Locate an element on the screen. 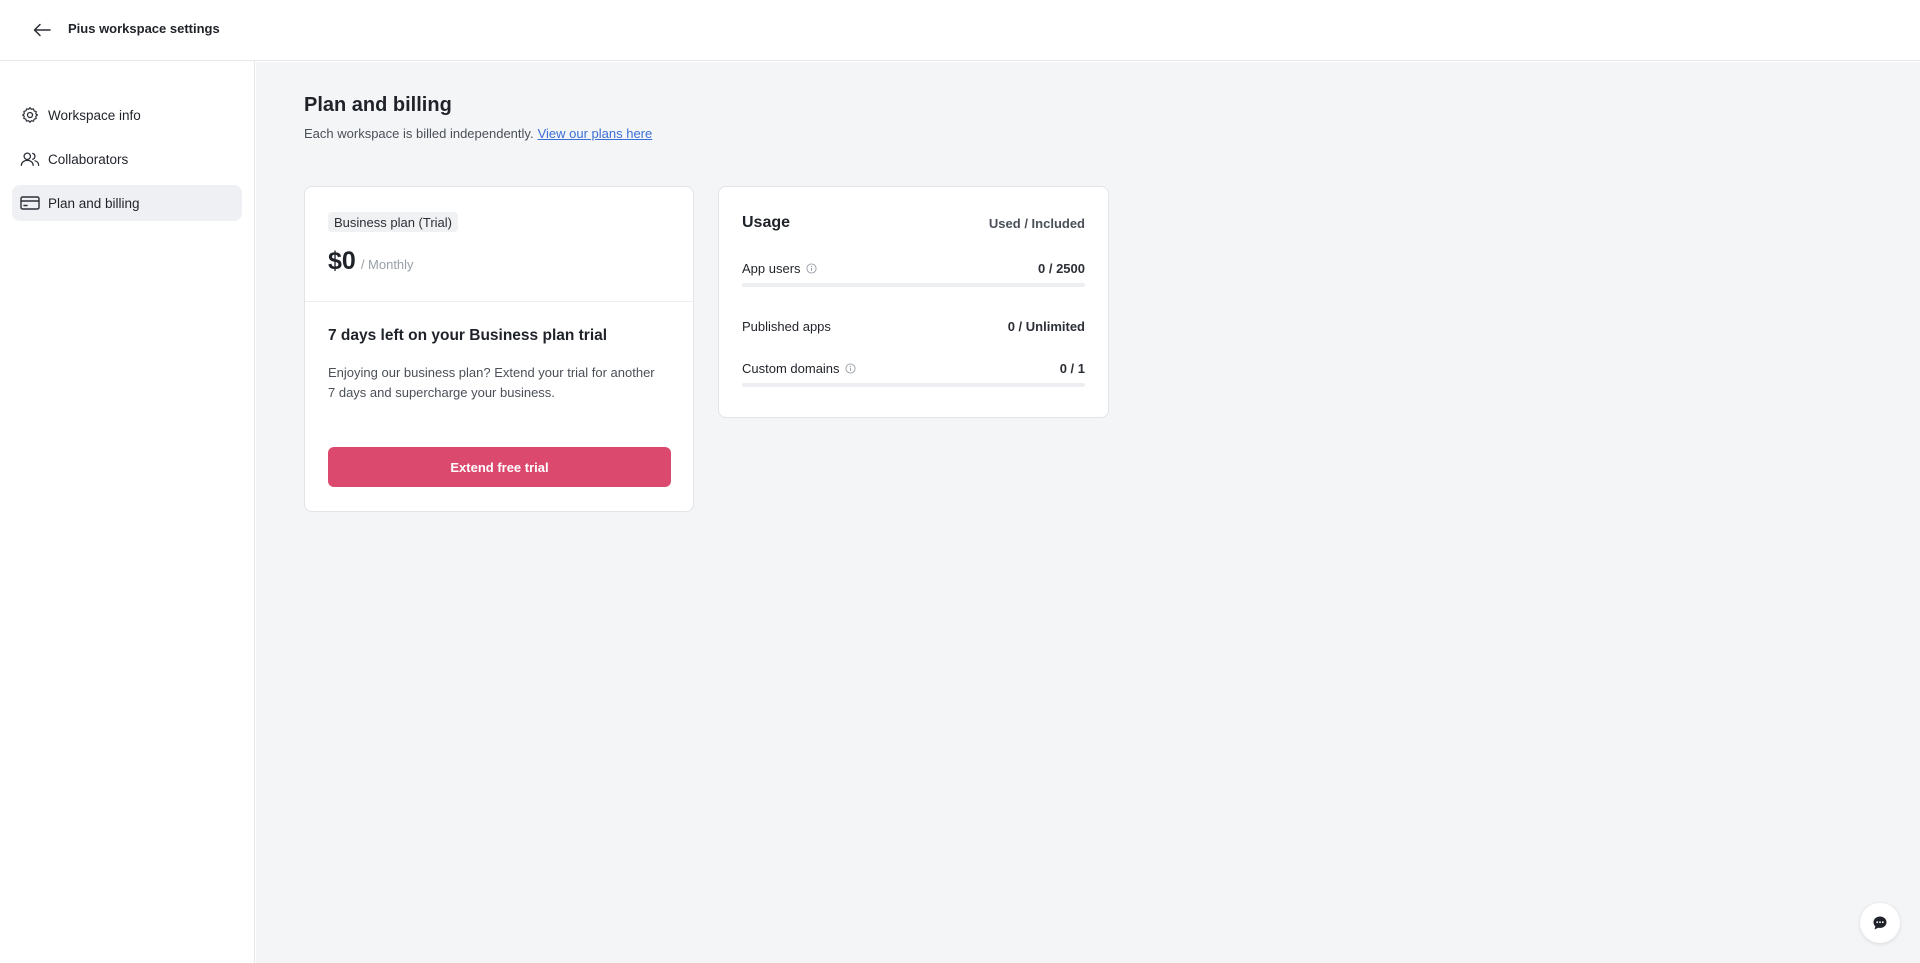 The width and height of the screenshot is (1920, 963). sidebar-item-collaborators: Collaborators is located at coordinates (127, 159).